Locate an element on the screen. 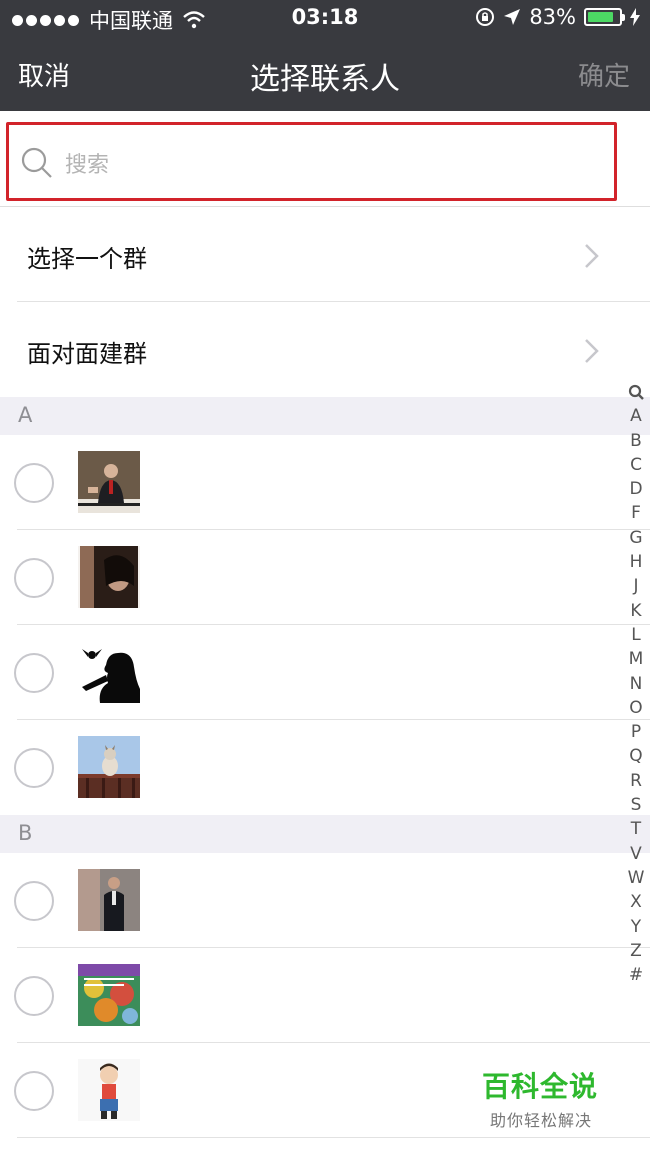  section-letter: A is located at coordinates (25, 415).